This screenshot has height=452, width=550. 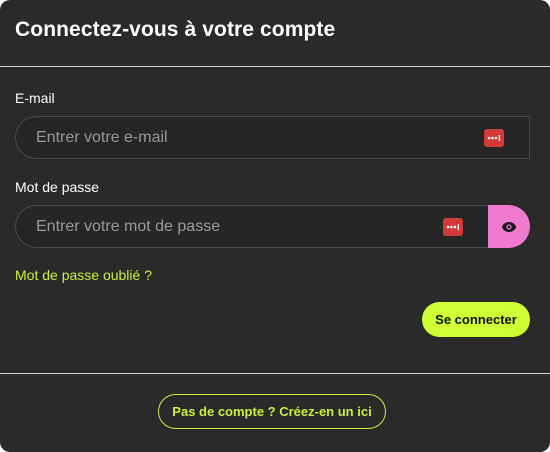 What do you see at coordinates (272, 411) in the screenshot?
I see `signup-button: Pas de compte ? Créez-en un ici` at bounding box center [272, 411].